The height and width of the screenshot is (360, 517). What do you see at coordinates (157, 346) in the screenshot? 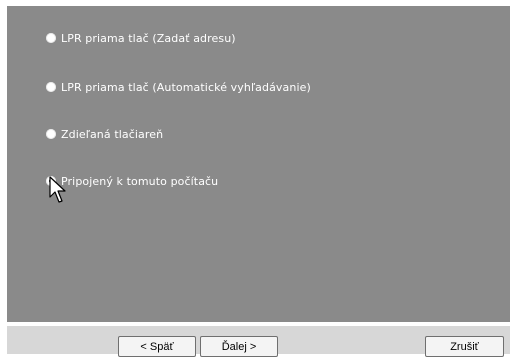
I see `back-button: < Späť` at bounding box center [157, 346].